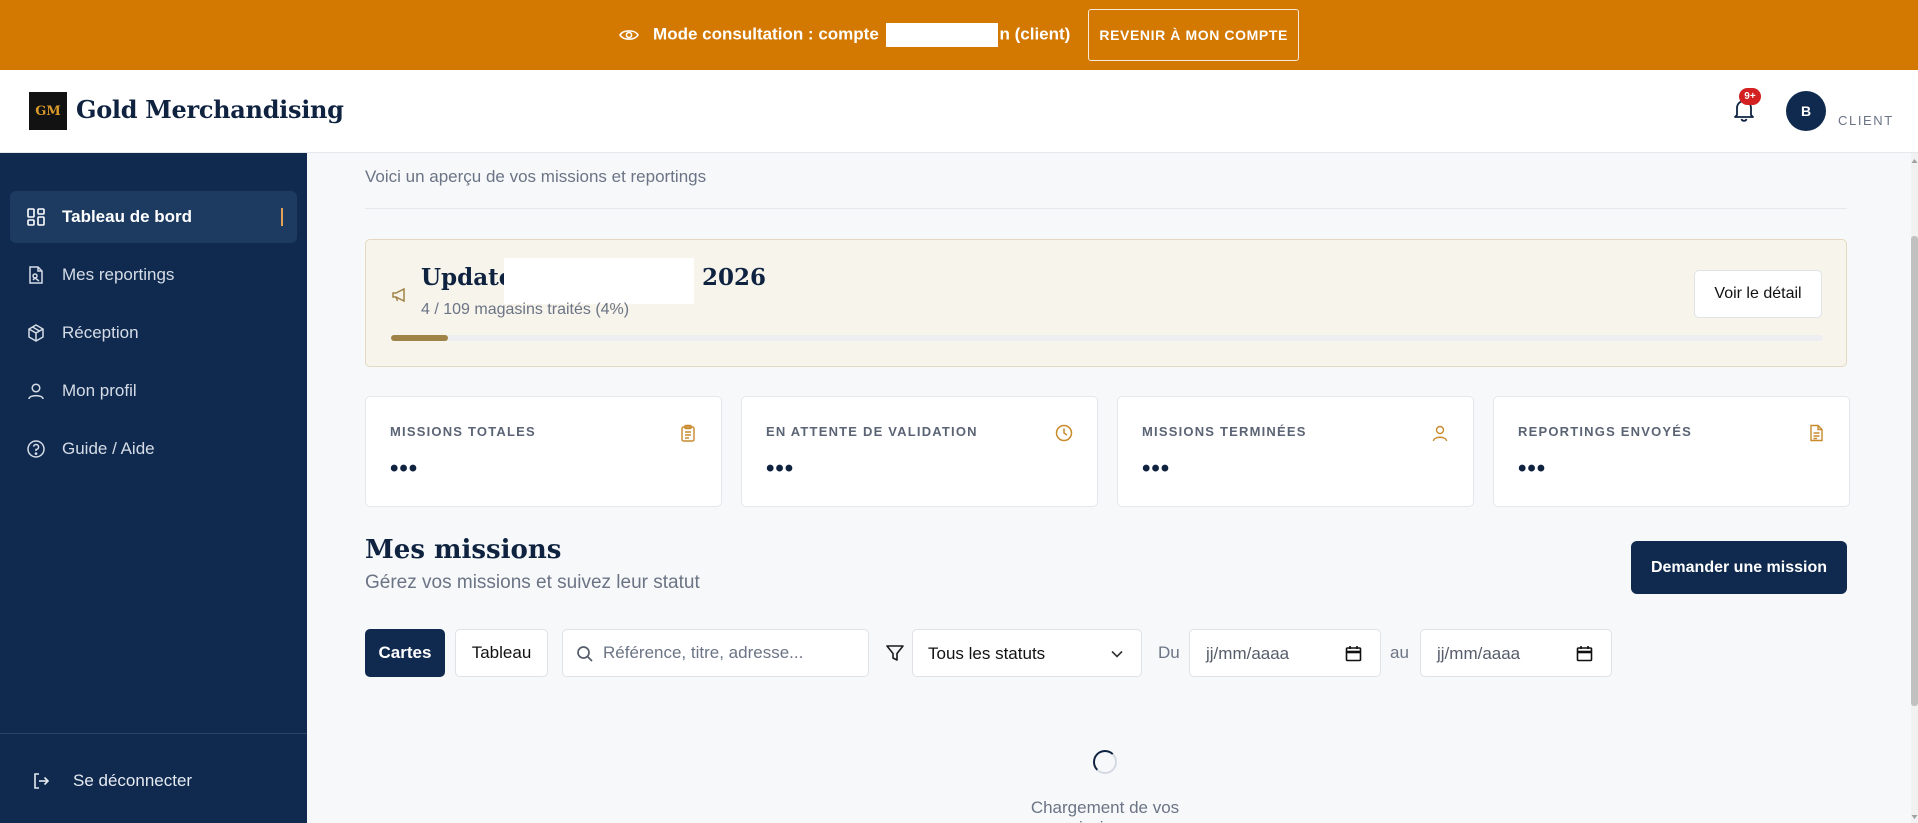 Image resolution: width=1918 pixels, height=823 pixels. I want to click on status-select: Tous les statuts, so click(1027, 653).